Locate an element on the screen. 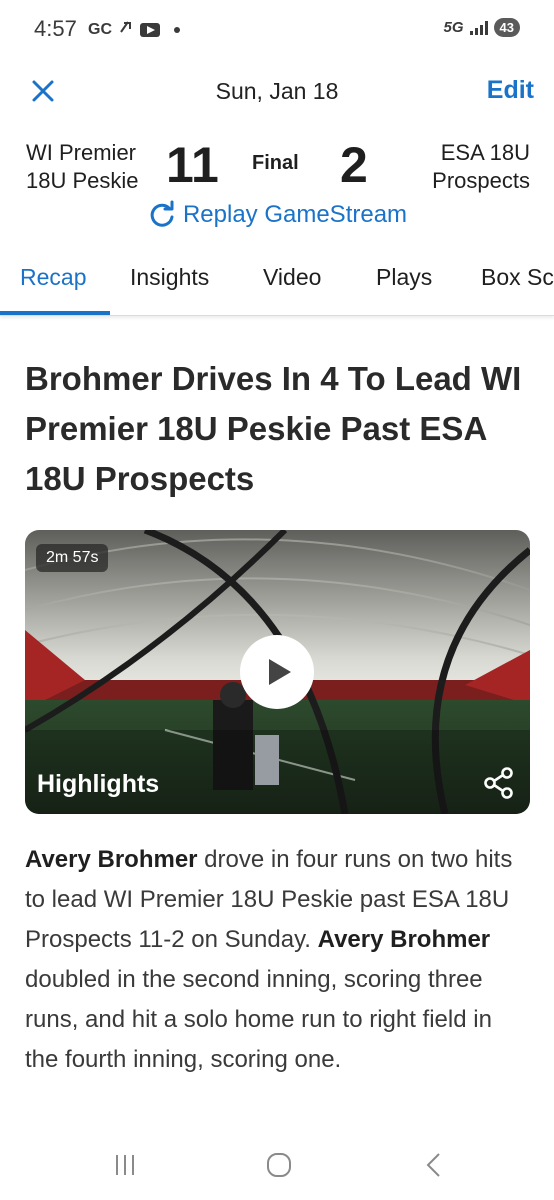  replay-gamestream-link: Replay GameStream is located at coordinates (277, 218).